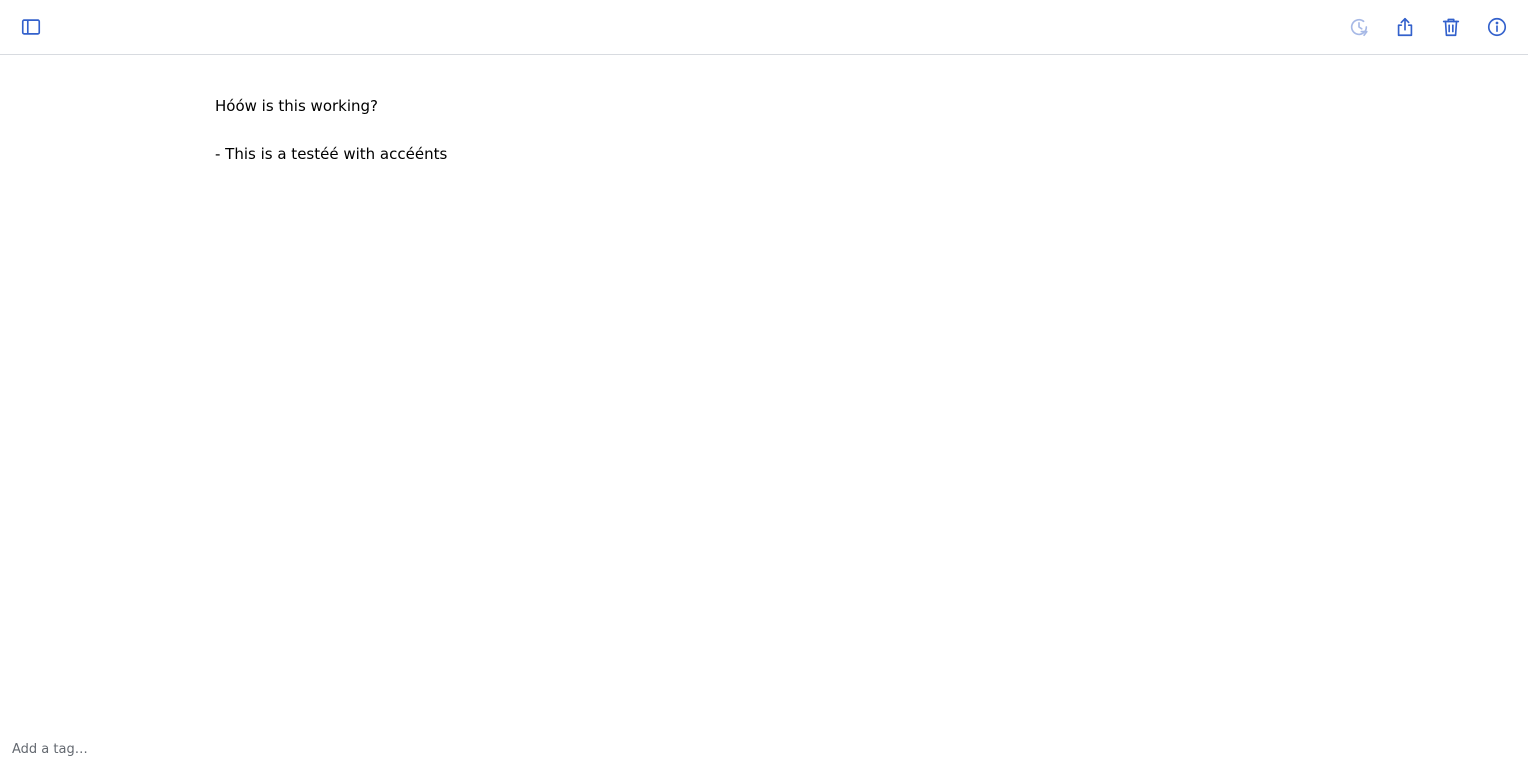 Image resolution: width=1528 pixels, height=770 pixels. I want to click on share-icon, so click(1405, 27).